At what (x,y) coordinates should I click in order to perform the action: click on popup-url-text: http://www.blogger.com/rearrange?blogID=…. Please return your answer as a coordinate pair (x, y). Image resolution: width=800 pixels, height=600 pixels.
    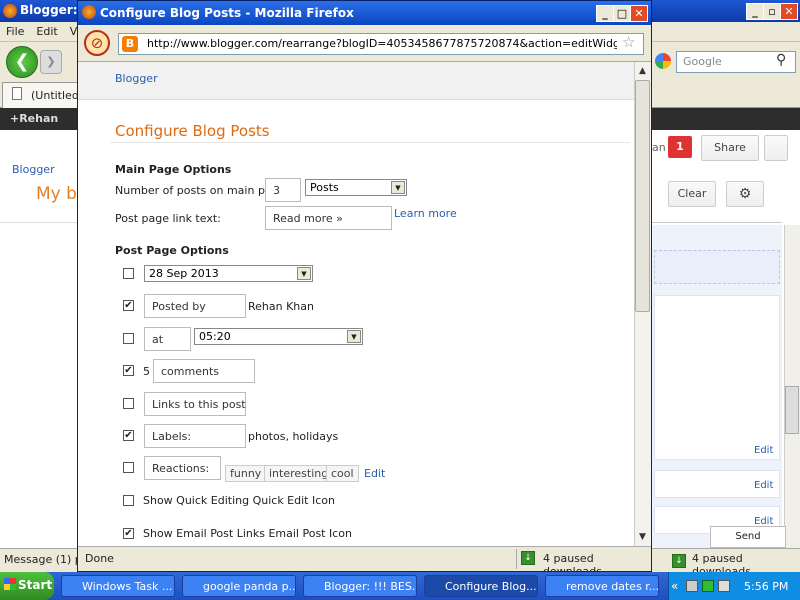
    Looking at the image, I should click on (382, 43).